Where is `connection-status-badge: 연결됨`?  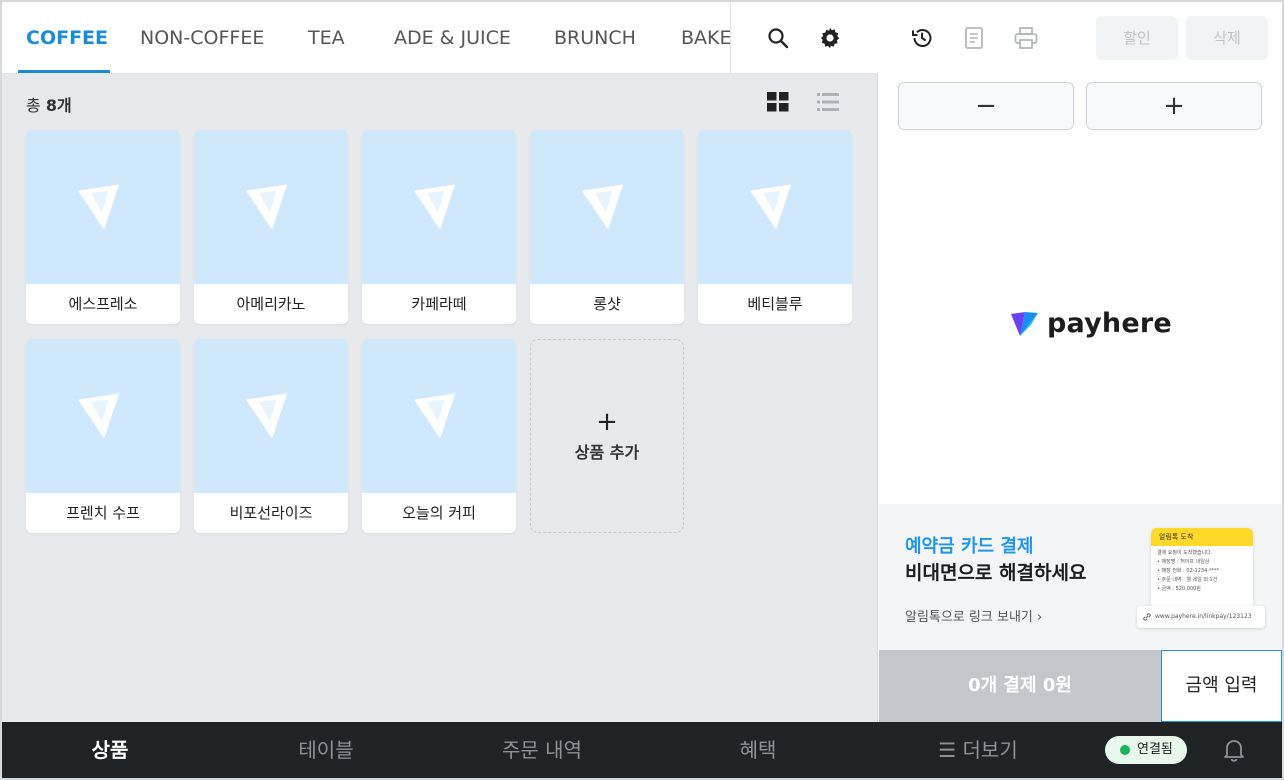
connection-status-badge: 연결됨 is located at coordinates (1146, 750).